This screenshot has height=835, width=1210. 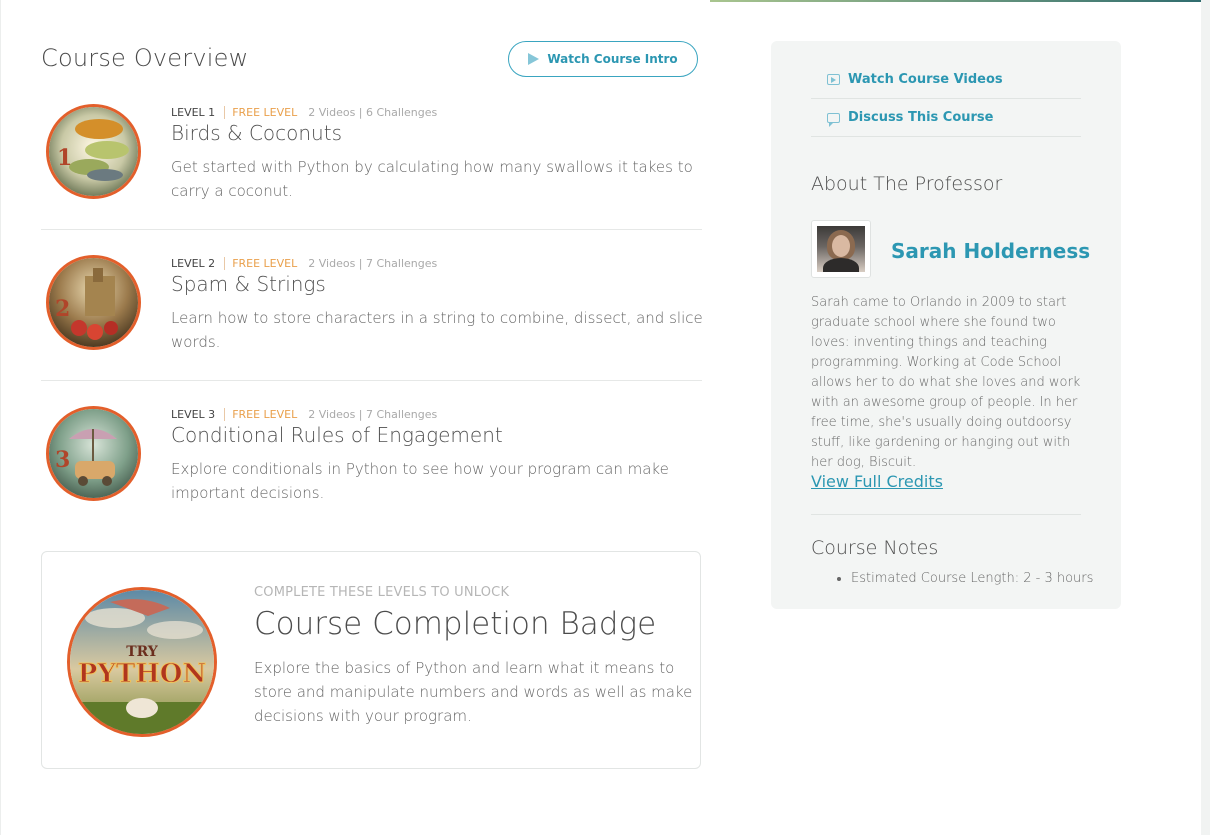 I want to click on level-2-number: LEVEL 2, so click(x=193, y=263).